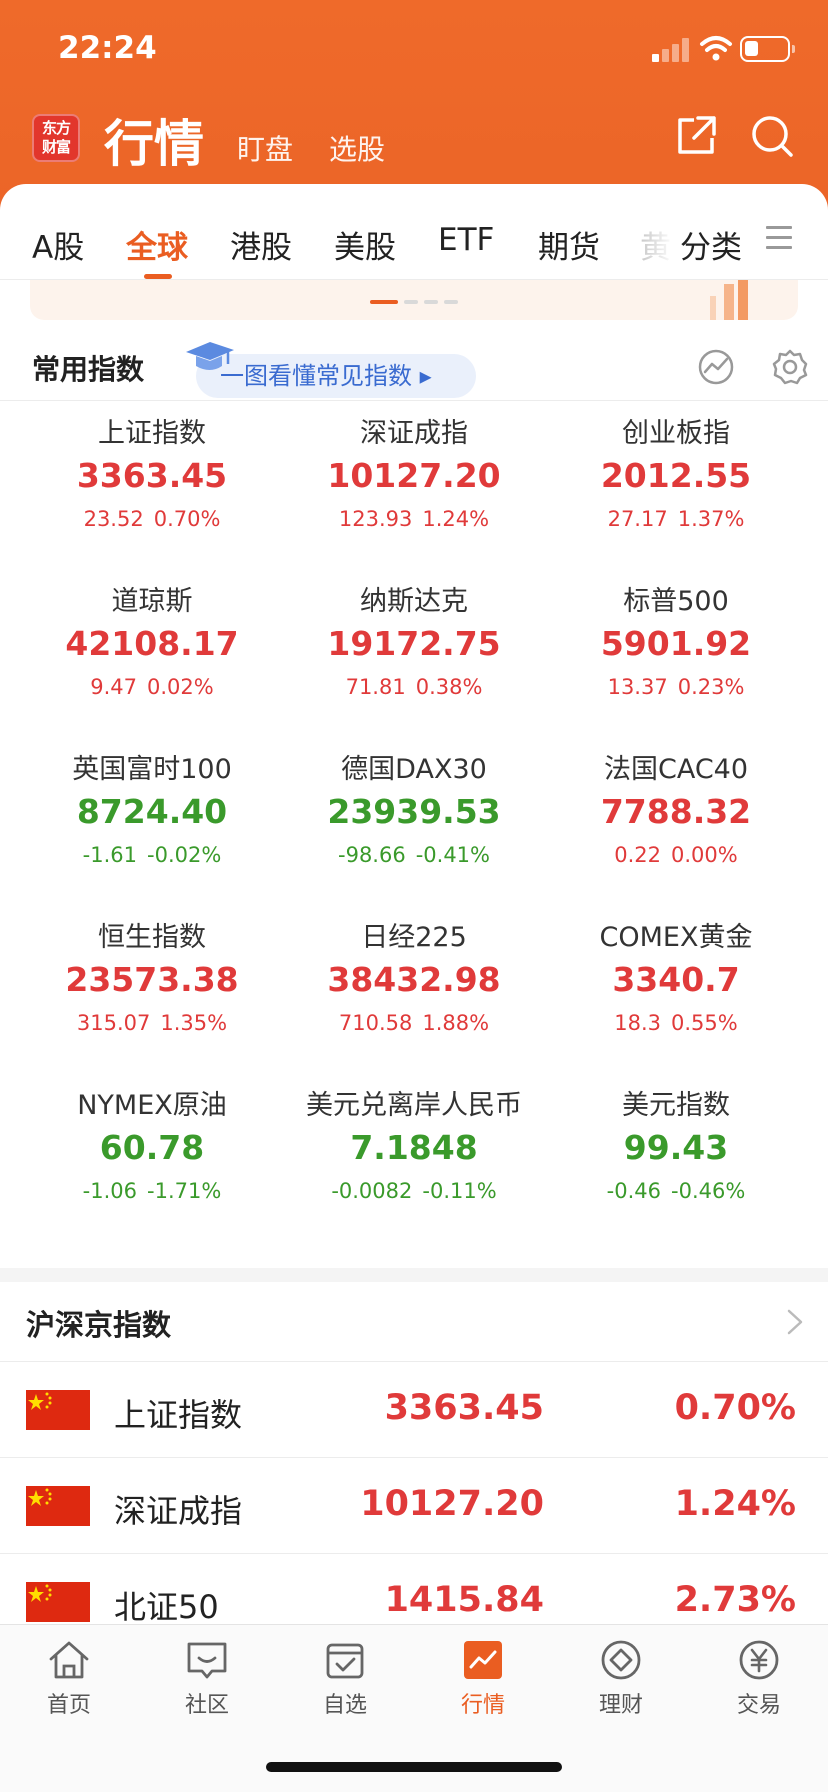 The width and height of the screenshot is (828, 1792). I want to click on index-card: 法国CAC40 7788.32 0.22 0.00%, so click(676, 811).